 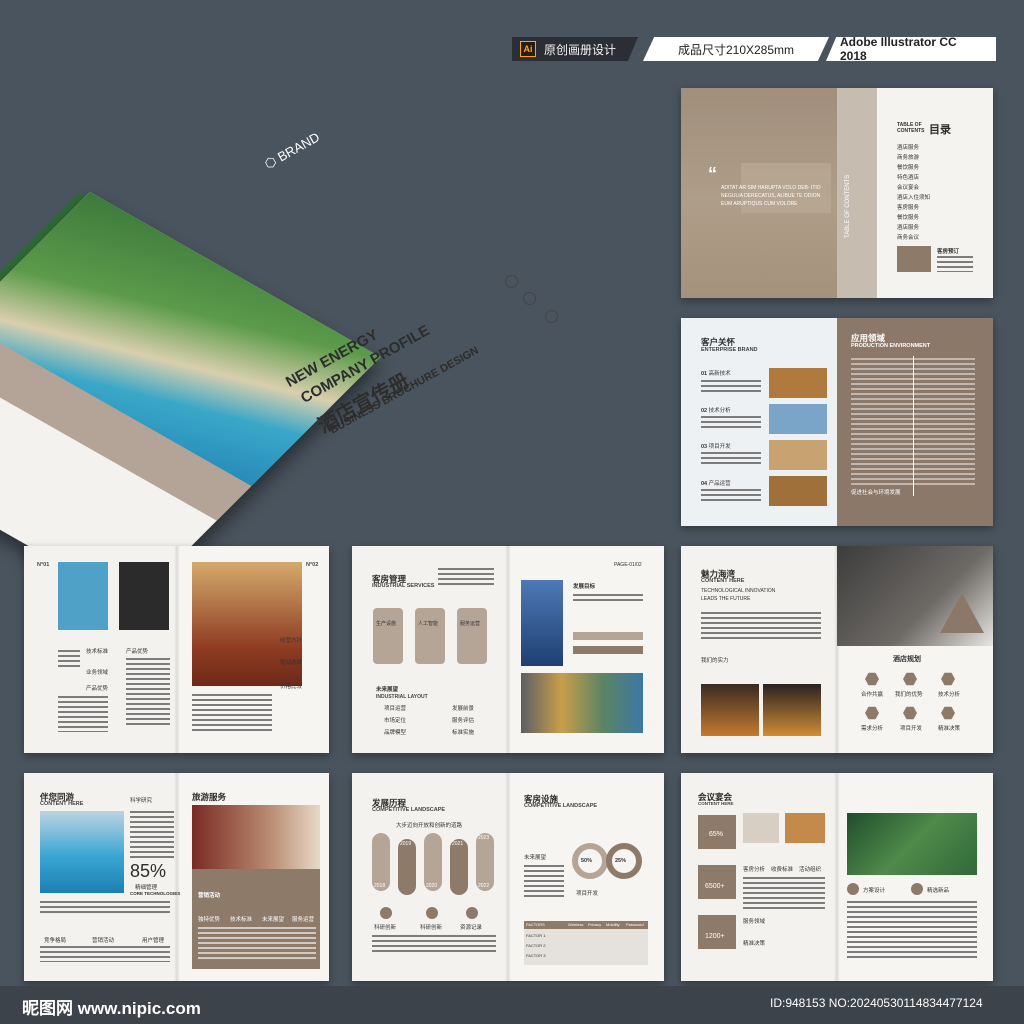 I want to click on size-tag: 成品尺寸210X285mm, so click(x=736, y=49).